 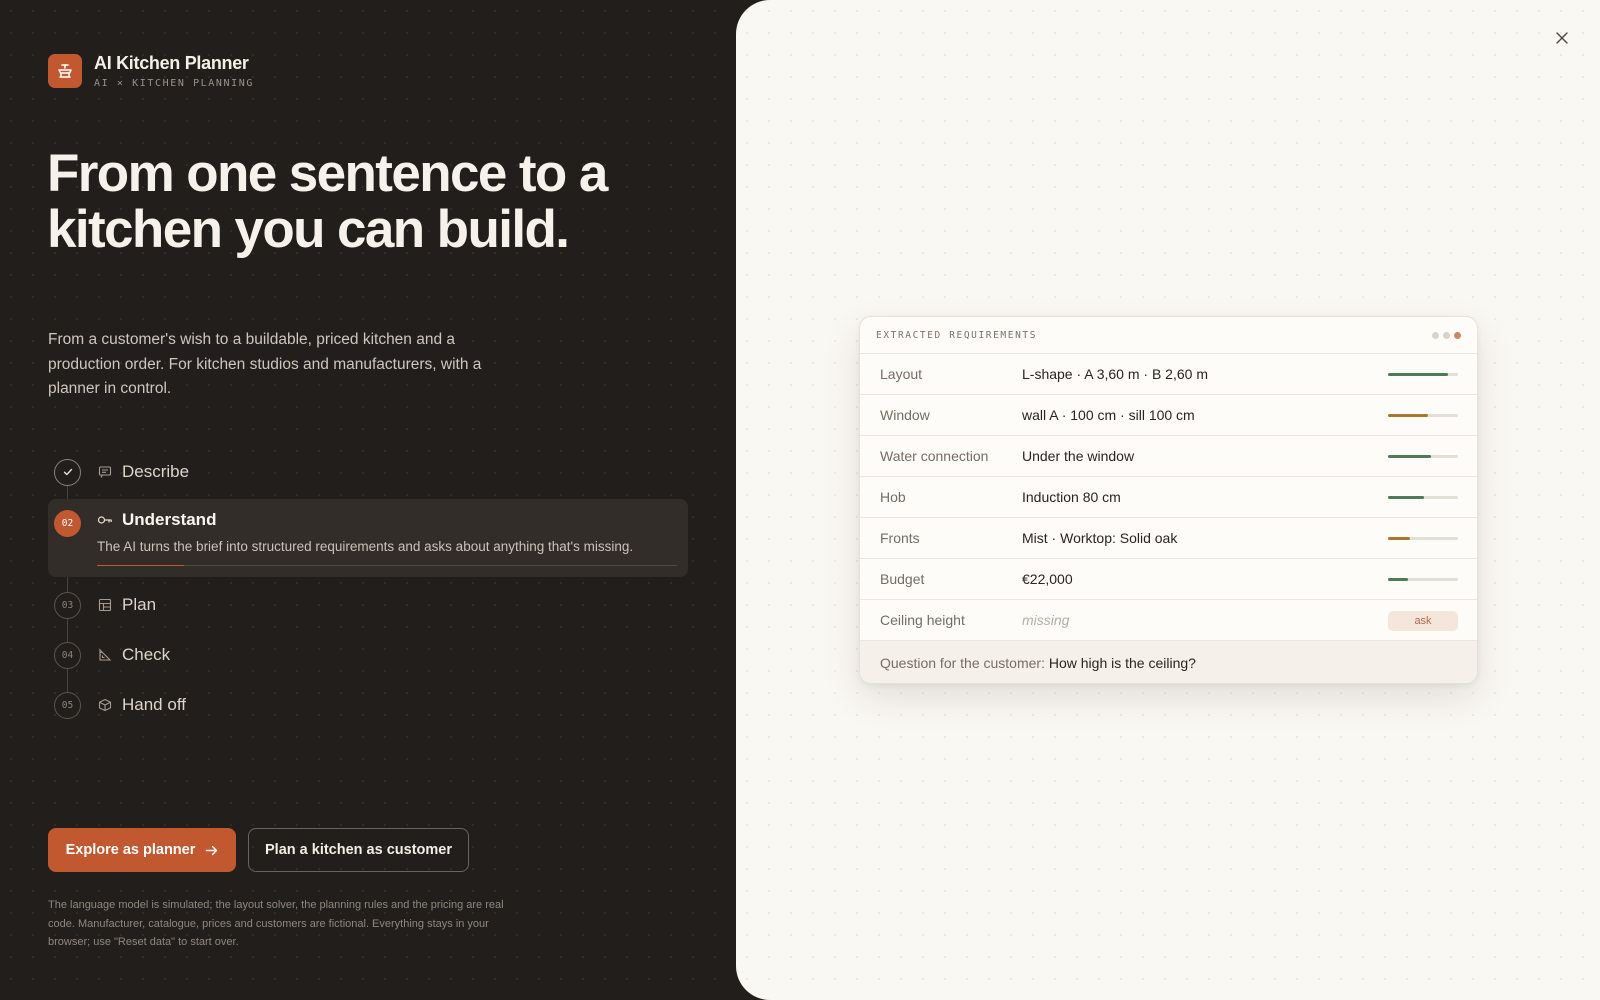 What do you see at coordinates (1115, 374) in the screenshot?
I see `requirement-value: L-shape · A 3,60 m · B 2,60 m` at bounding box center [1115, 374].